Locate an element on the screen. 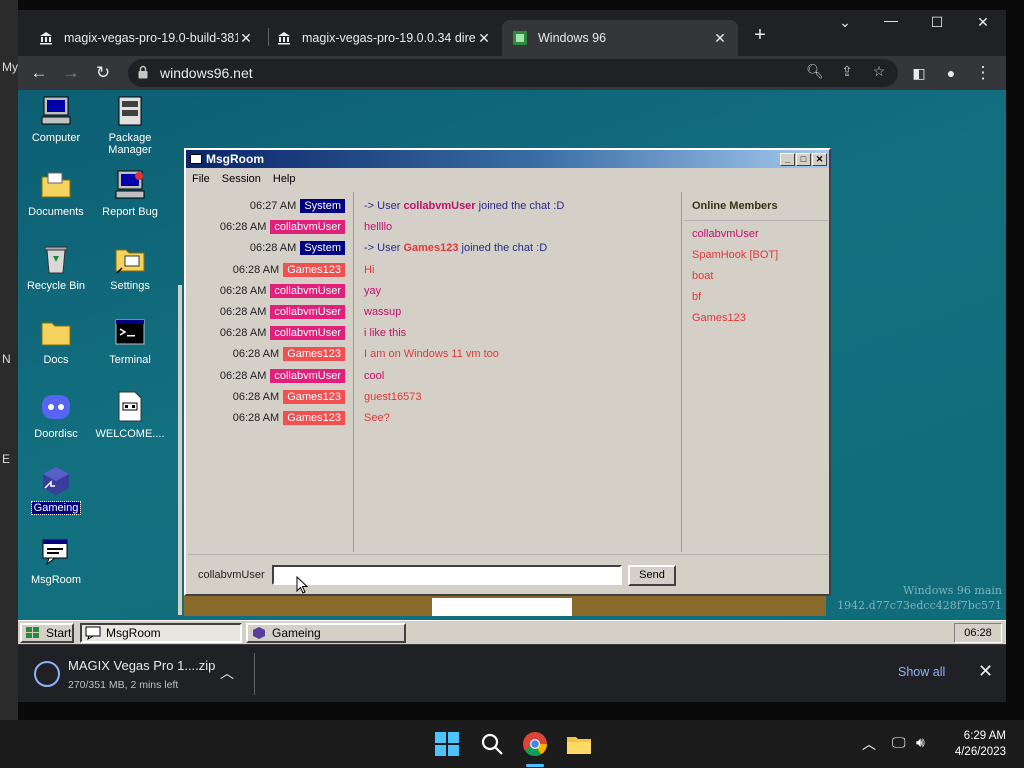 This screenshot has height=768, width=1024. browser-tab-active: Windows 96 ✕ is located at coordinates (620, 38).